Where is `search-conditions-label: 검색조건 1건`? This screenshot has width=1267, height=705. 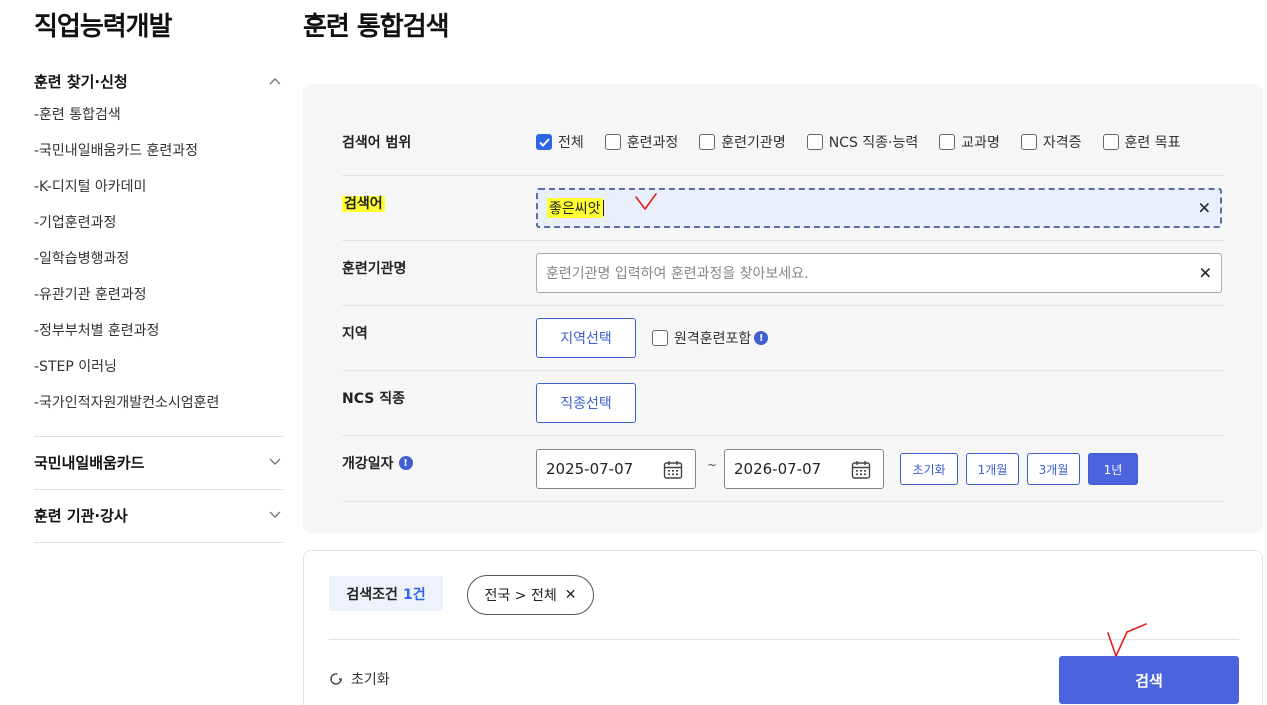 search-conditions-label: 검색조건 1건 is located at coordinates (386, 593).